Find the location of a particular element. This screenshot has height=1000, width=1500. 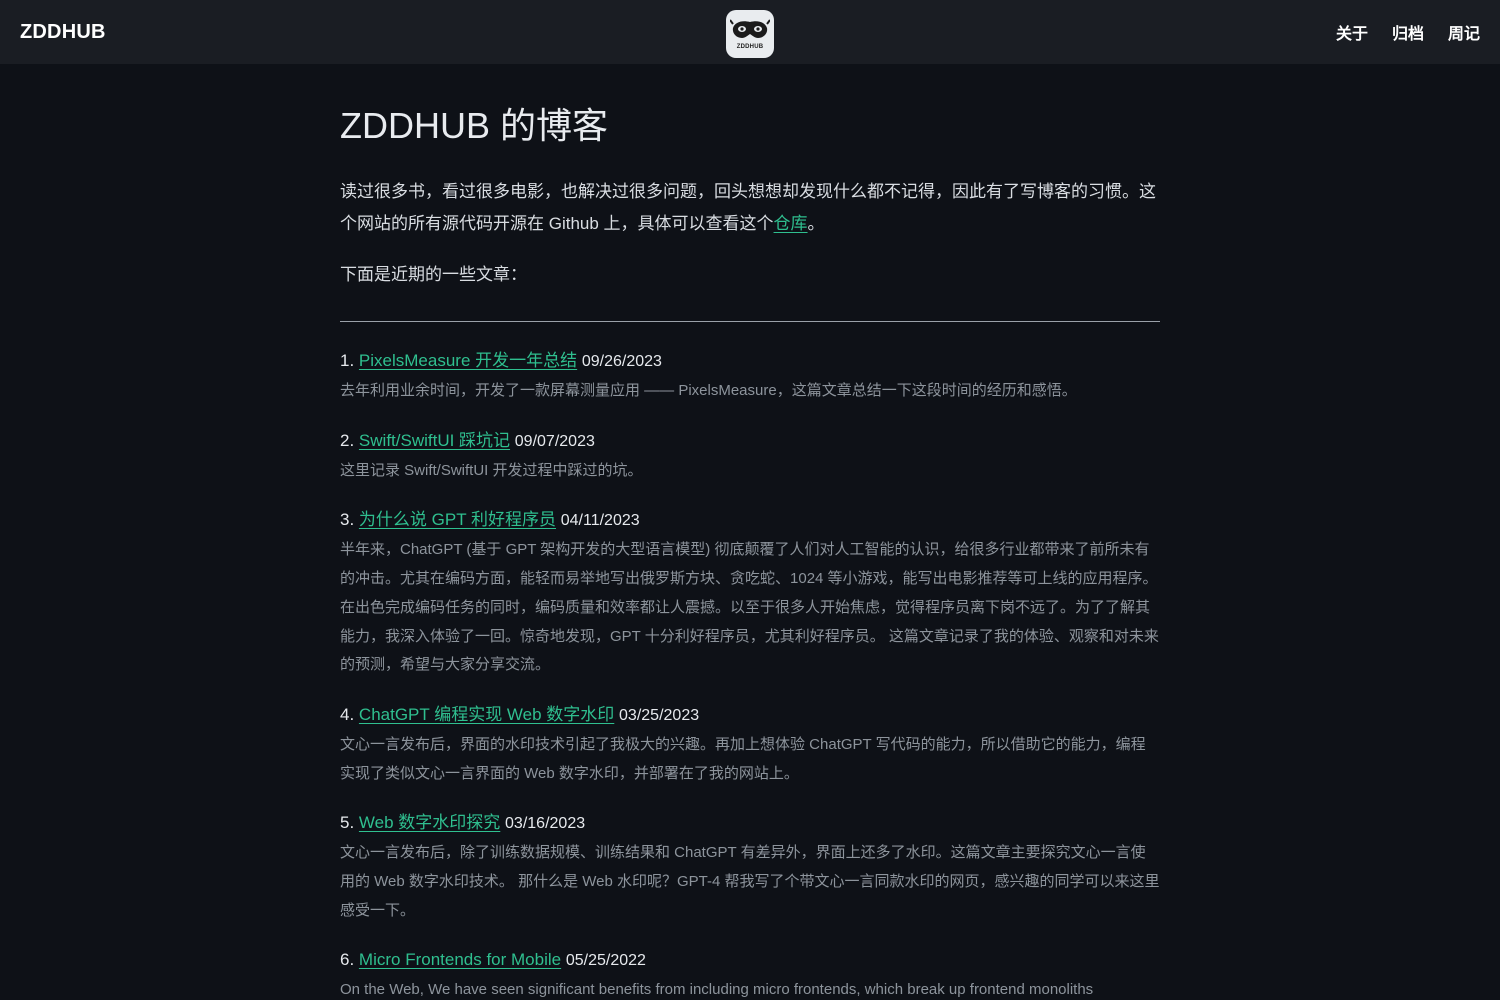

brand-link: ZDDHUB is located at coordinates (63, 32).